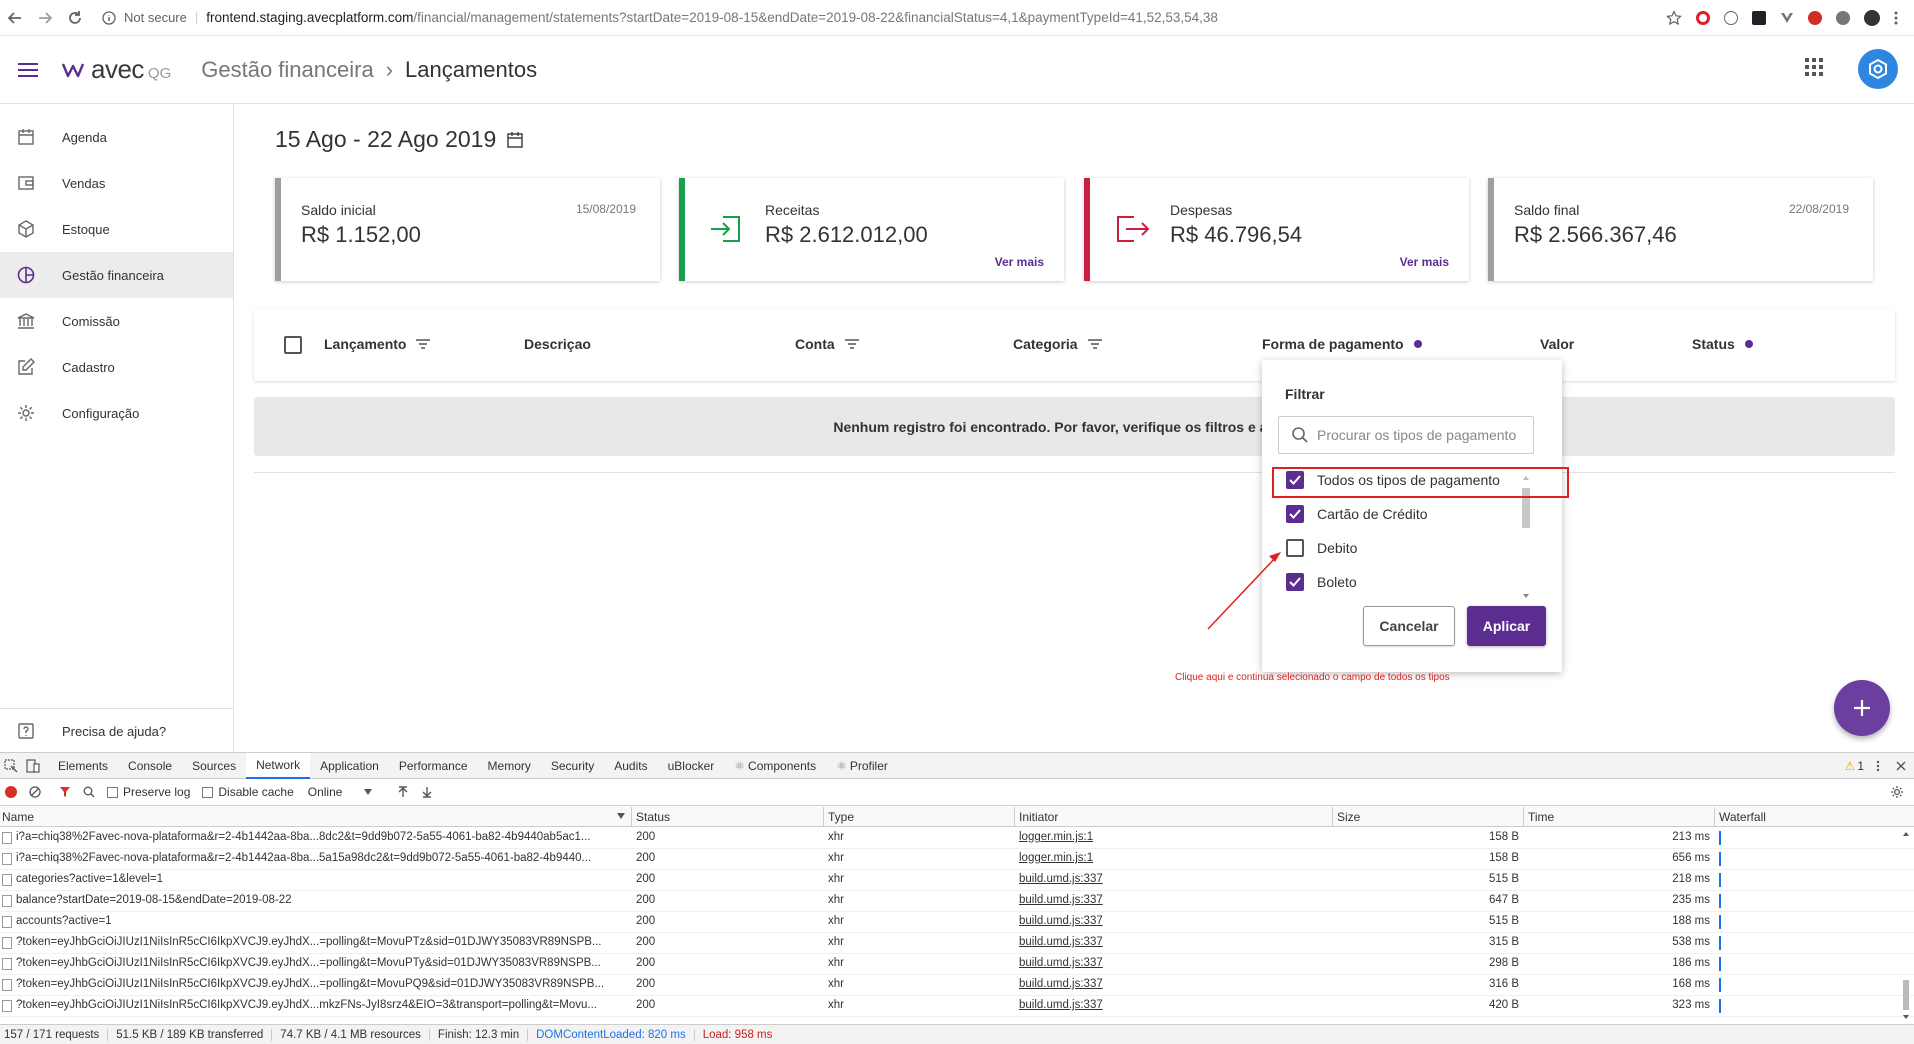 The width and height of the screenshot is (1914, 1044). I want to click on tab-memory: Memory, so click(509, 766).